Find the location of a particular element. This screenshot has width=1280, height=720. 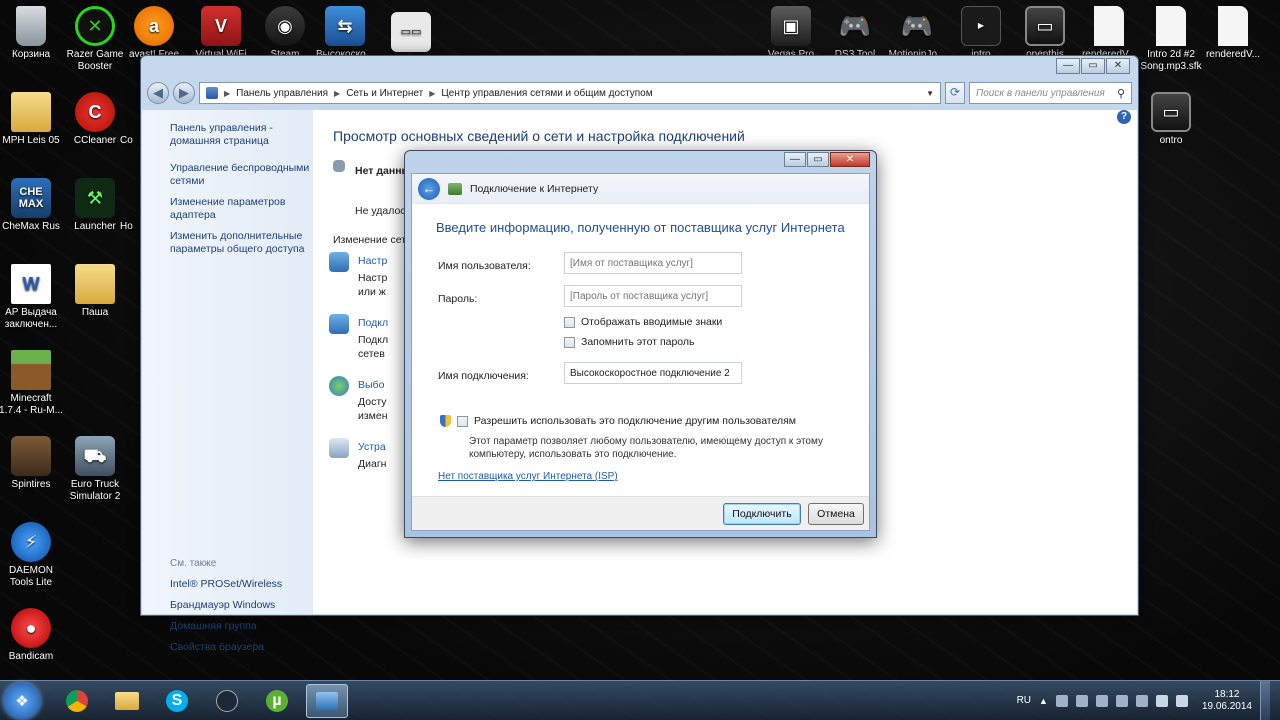

dialog-back-button: ← is located at coordinates (429, 188).